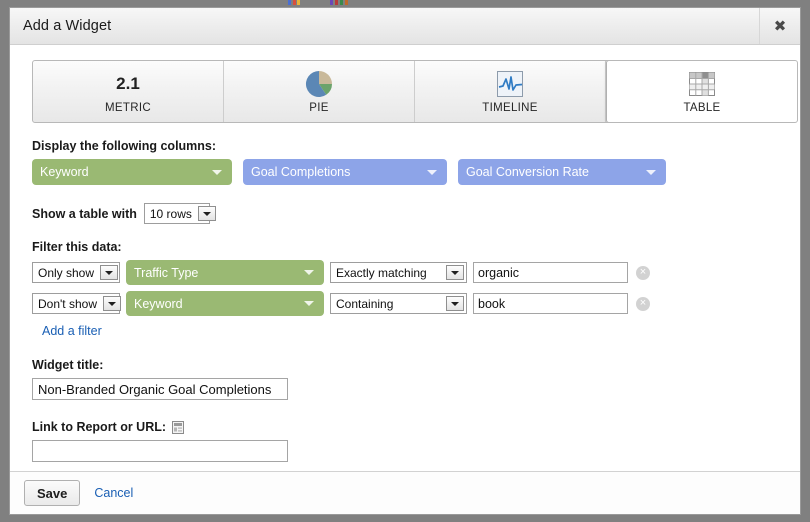  What do you see at coordinates (406, 427) in the screenshot?
I see `link-to-report-label-row: Link to Report or URL:` at bounding box center [406, 427].